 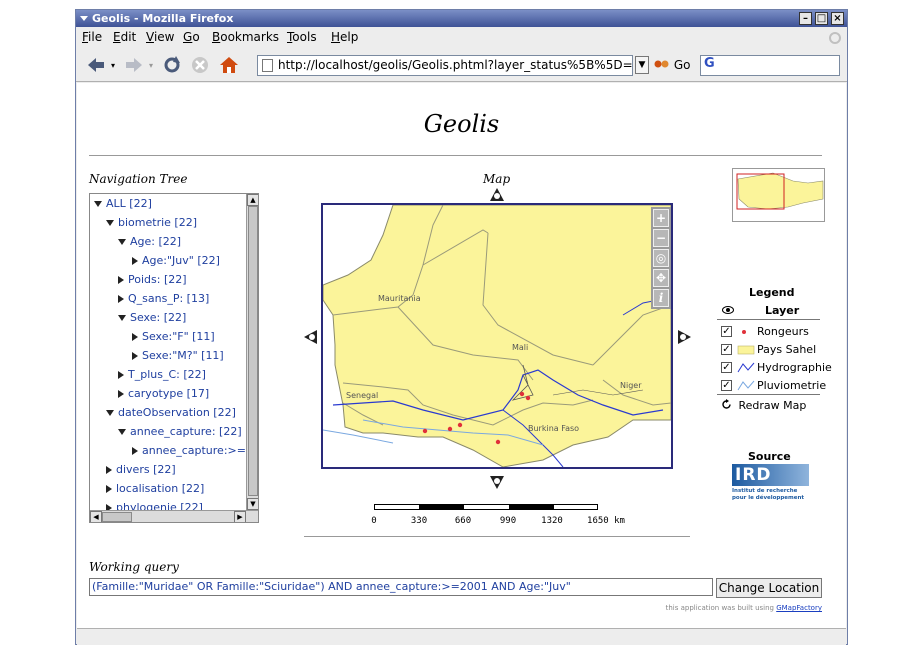 I want to click on go-button: Go, so click(x=672, y=65).